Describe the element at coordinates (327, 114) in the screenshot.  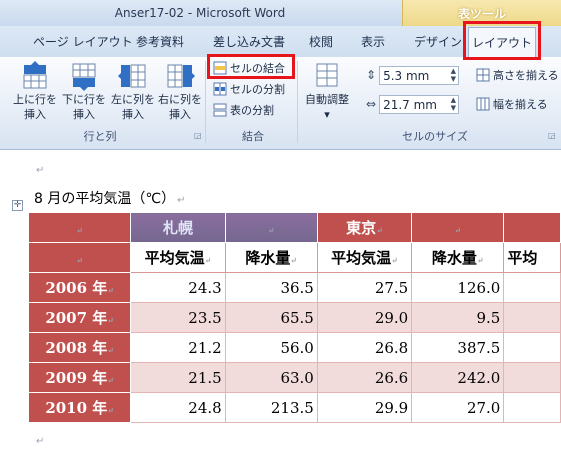
I see `autofit-dropdown-icon: ▾` at that location.